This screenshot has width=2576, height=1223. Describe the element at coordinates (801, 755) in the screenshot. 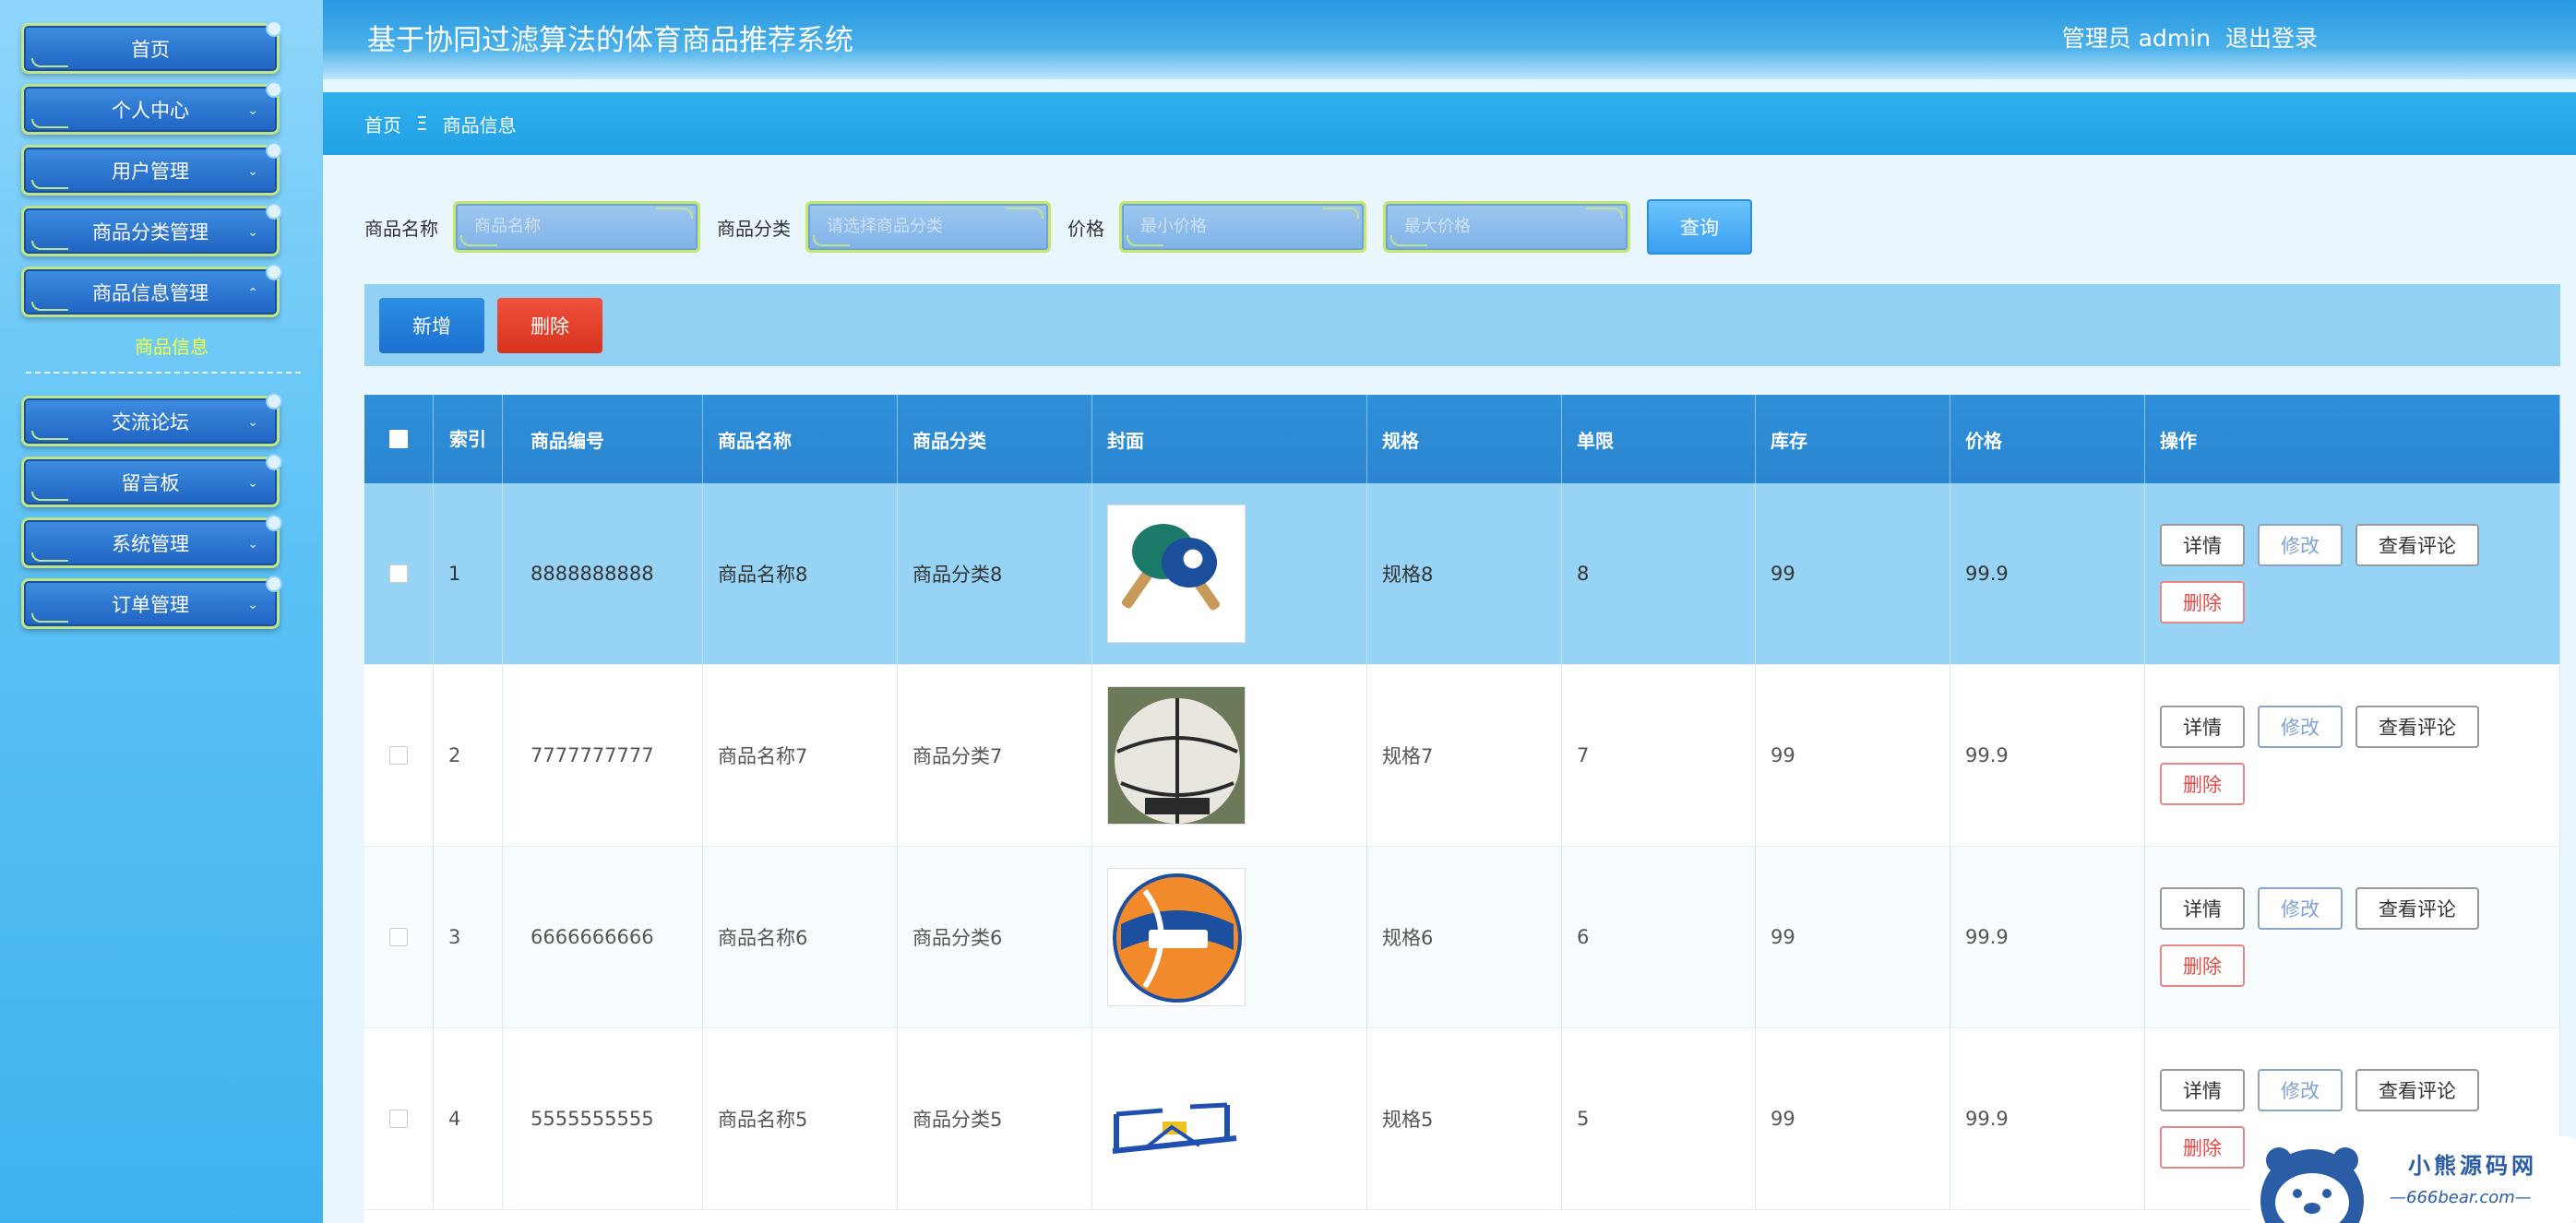

I see `name-cell: 商品名称7` at that location.